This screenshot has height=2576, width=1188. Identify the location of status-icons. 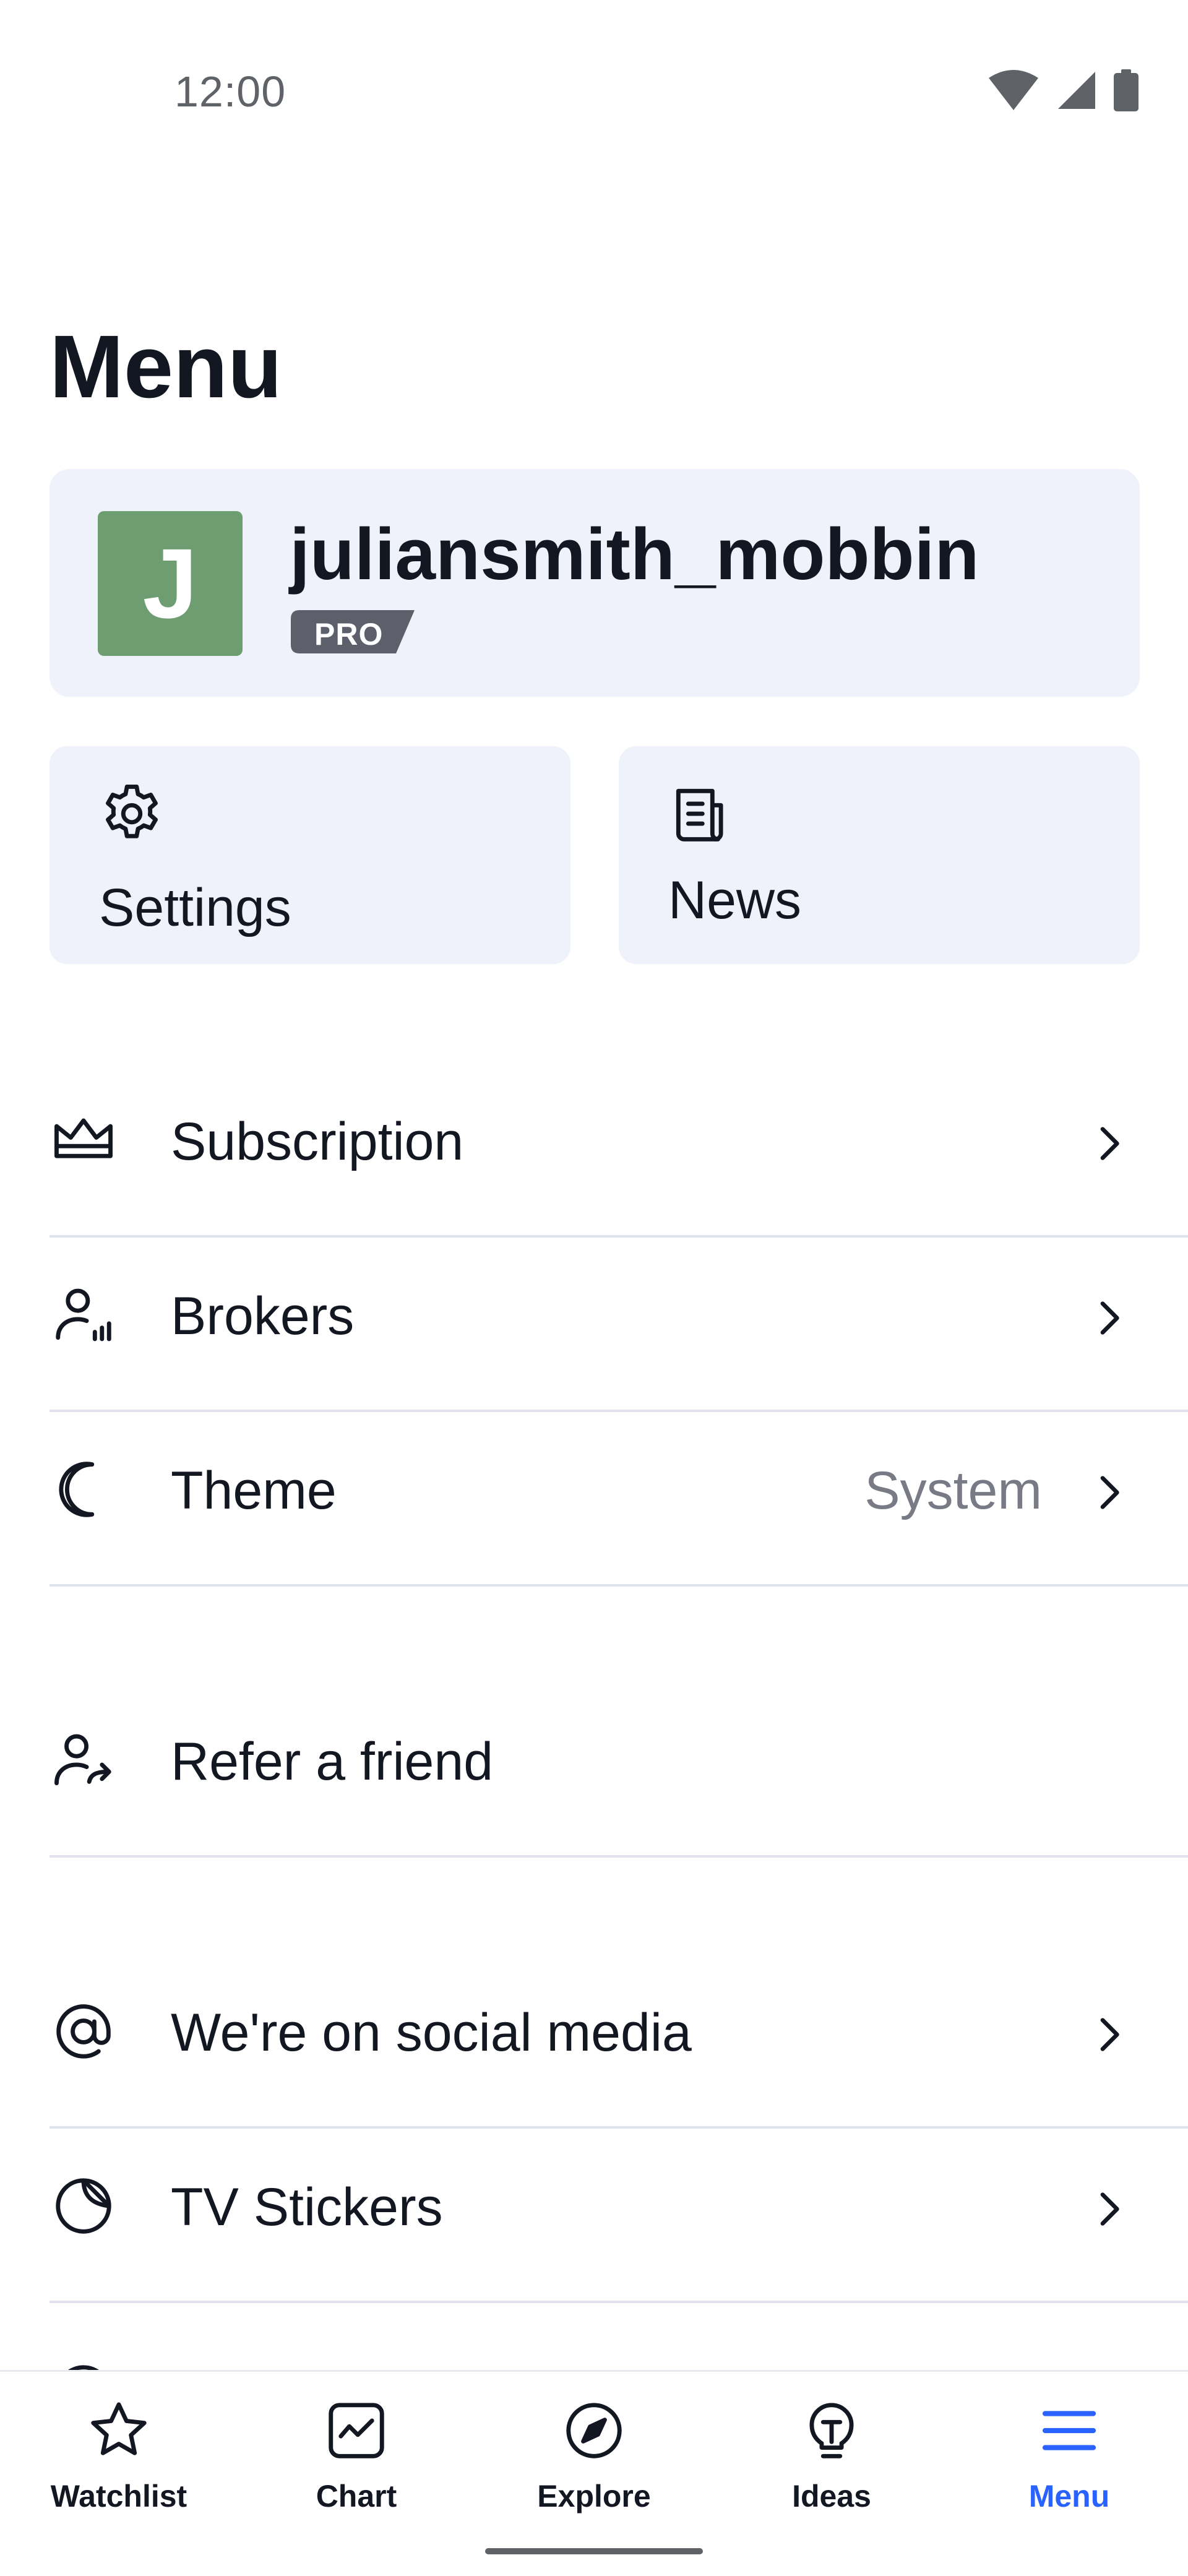
(1063, 90).